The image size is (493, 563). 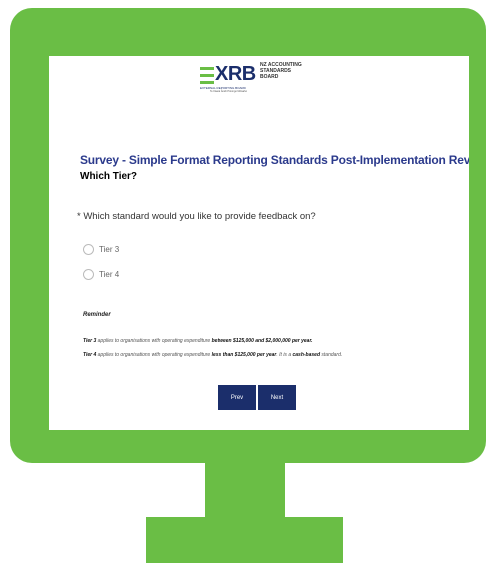 What do you see at coordinates (245, 492) in the screenshot?
I see `monitor-stand-neck` at bounding box center [245, 492].